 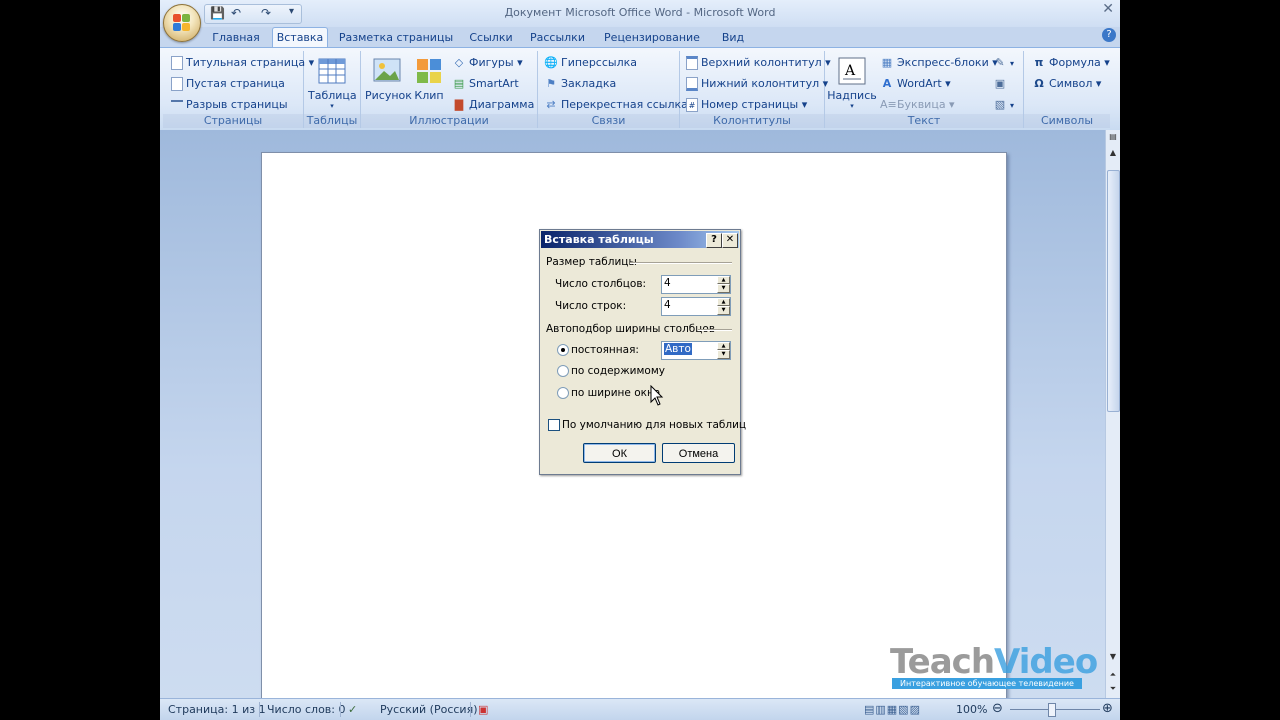 What do you see at coordinates (557, 38) in the screenshot?
I see `tab-mailings: Рассылки` at bounding box center [557, 38].